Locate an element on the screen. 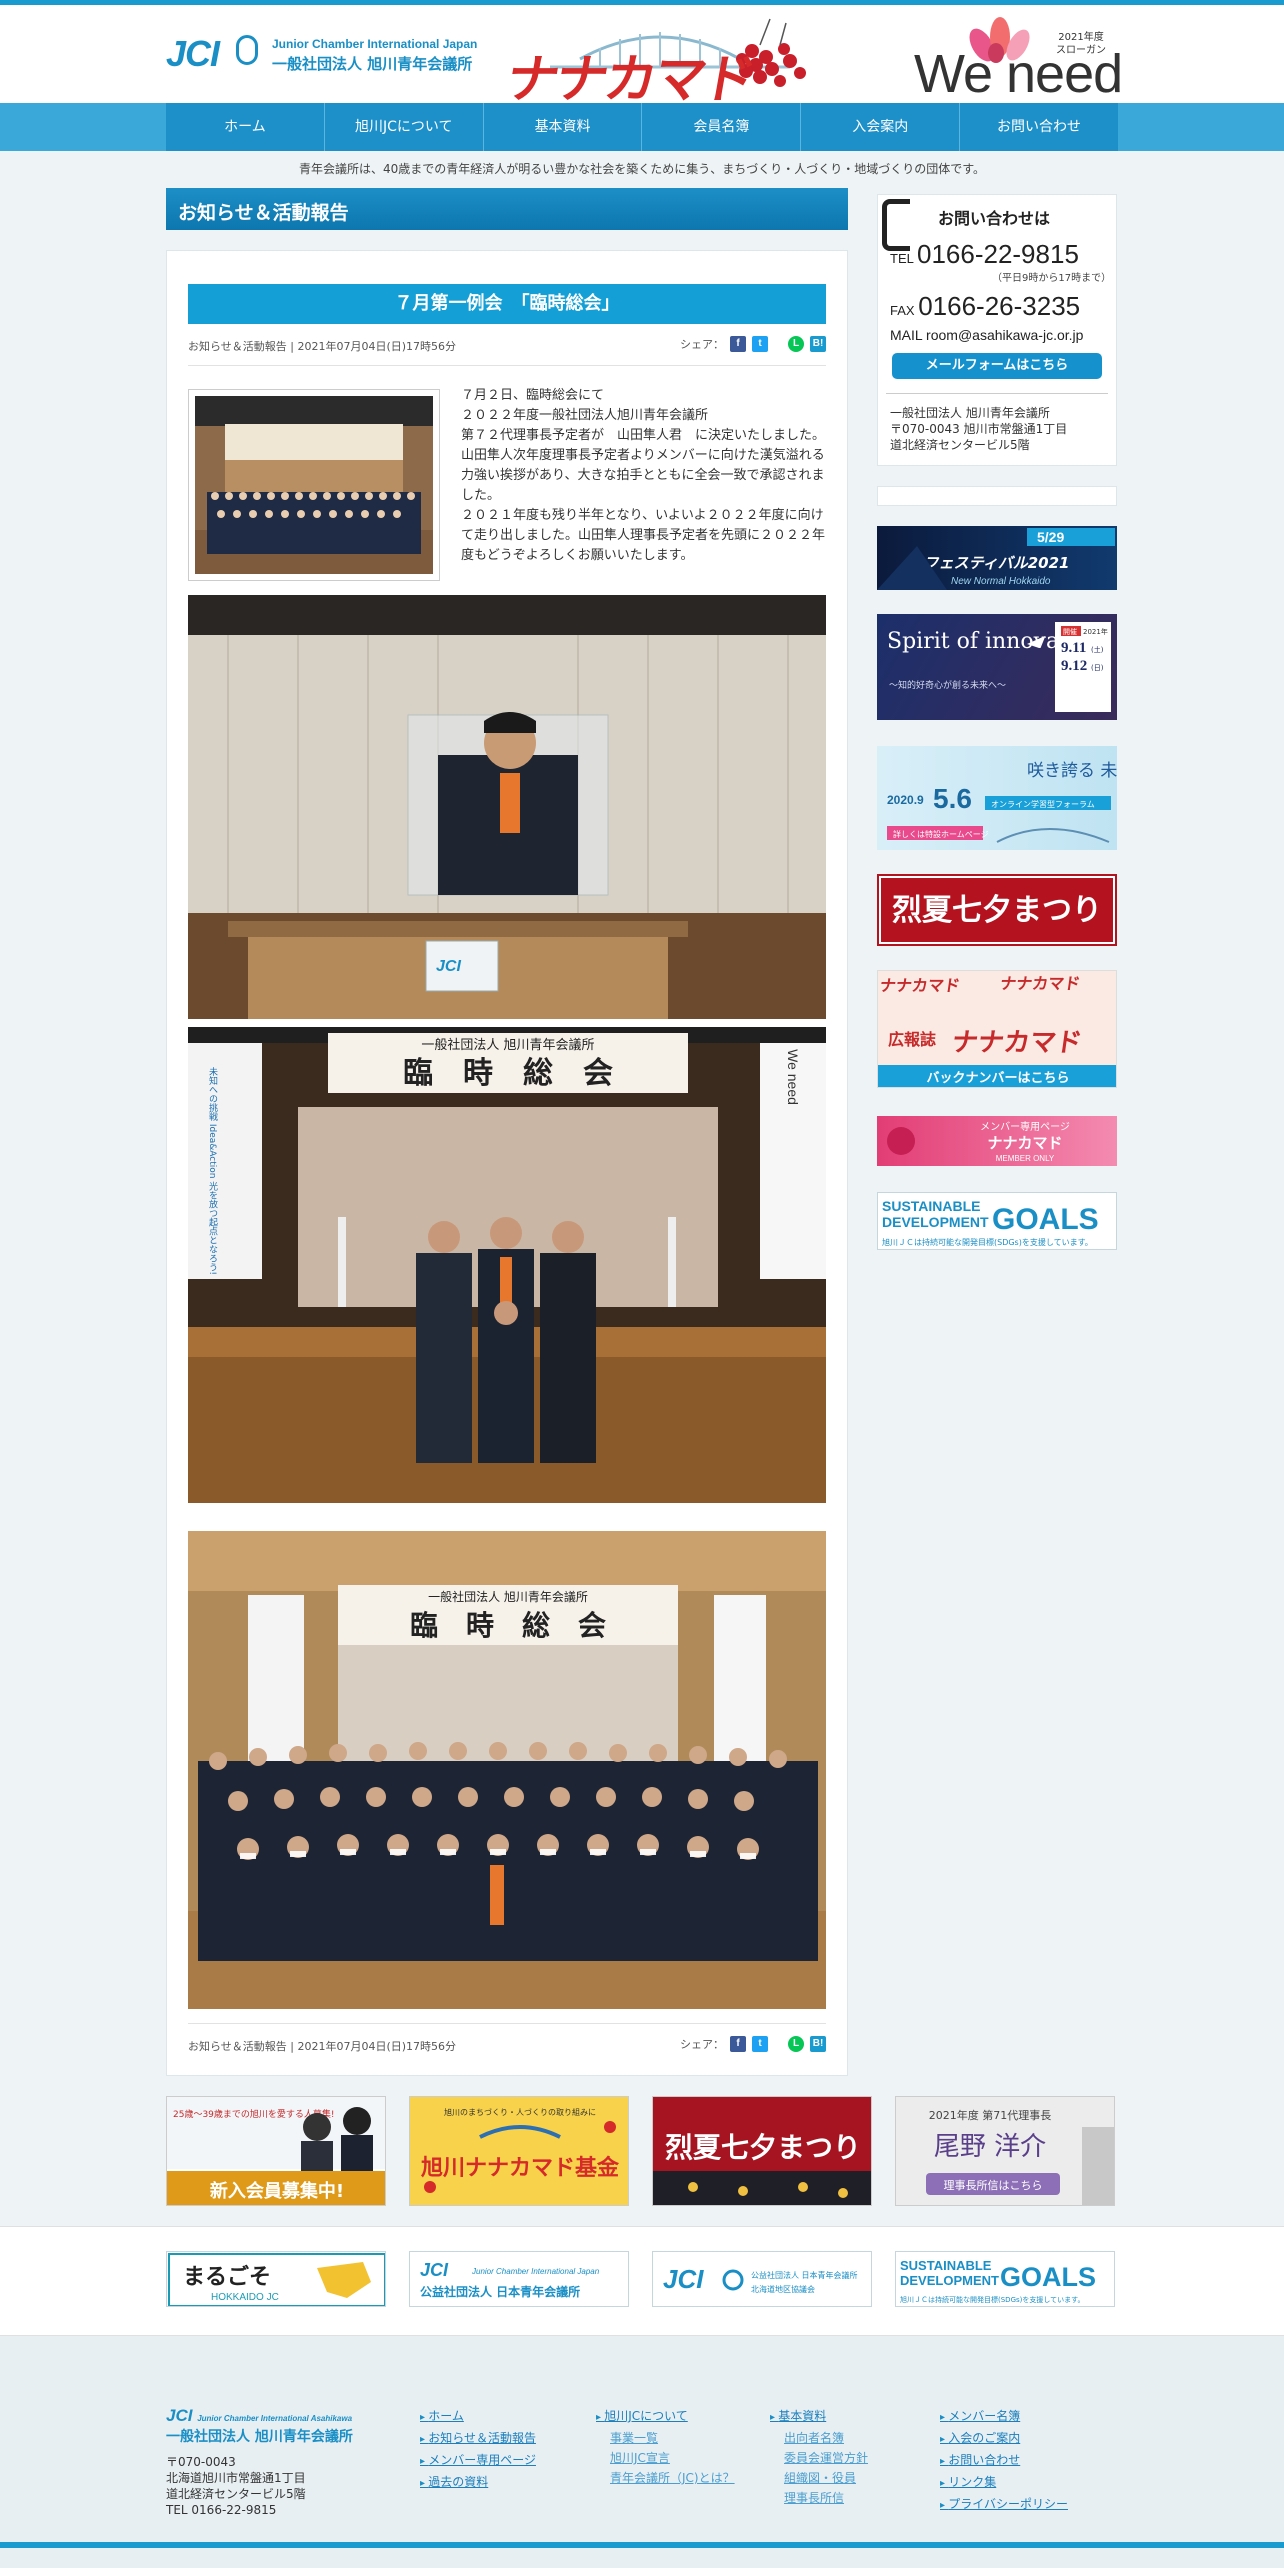 The width and height of the screenshot is (1284, 2568). footer-link-committee-policy: 委員会運営方針 is located at coordinates (826, 2458).